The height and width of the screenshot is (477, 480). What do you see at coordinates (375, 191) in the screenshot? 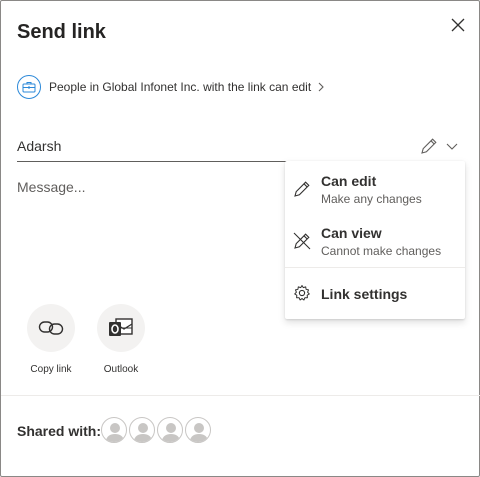
I see `menu-item-can-edit: Can edit Make any changes` at bounding box center [375, 191].